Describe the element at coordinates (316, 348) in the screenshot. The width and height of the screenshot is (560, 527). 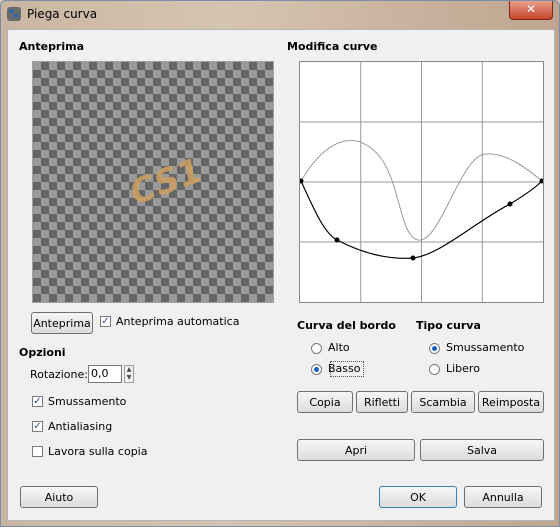
I see `edge-top-radio` at that location.